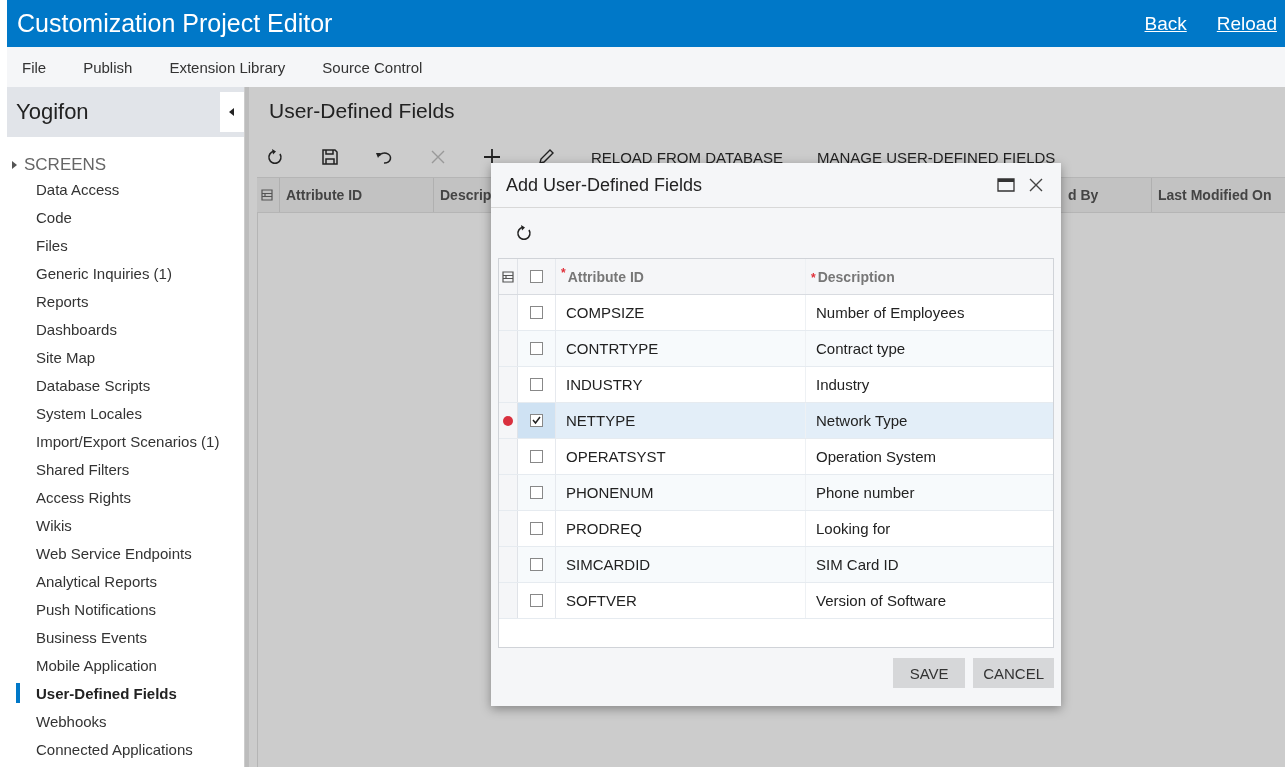 Image resolution: width=1285 pixels, height=767 pixels. Describe the element at coordinates (776, 421) in the screenshot. I see `table-row: NETTYPE Network Type` at that location.